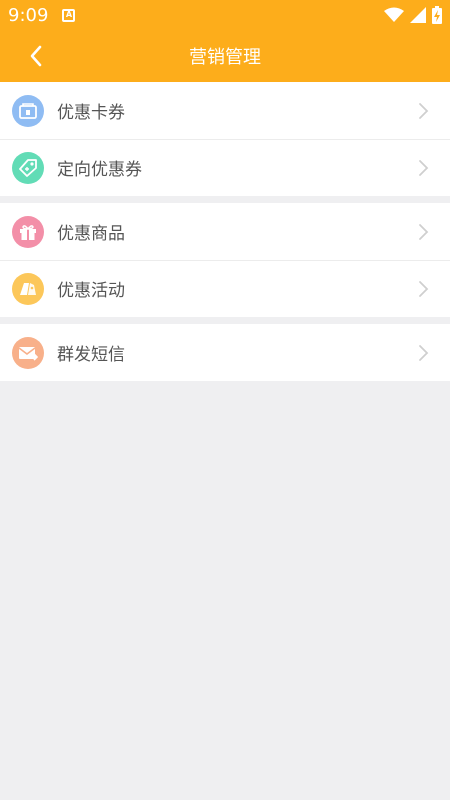 The width and height of the screenshot is (450, 800). I want to click on page-title: 营销管理, so click(225, 57).